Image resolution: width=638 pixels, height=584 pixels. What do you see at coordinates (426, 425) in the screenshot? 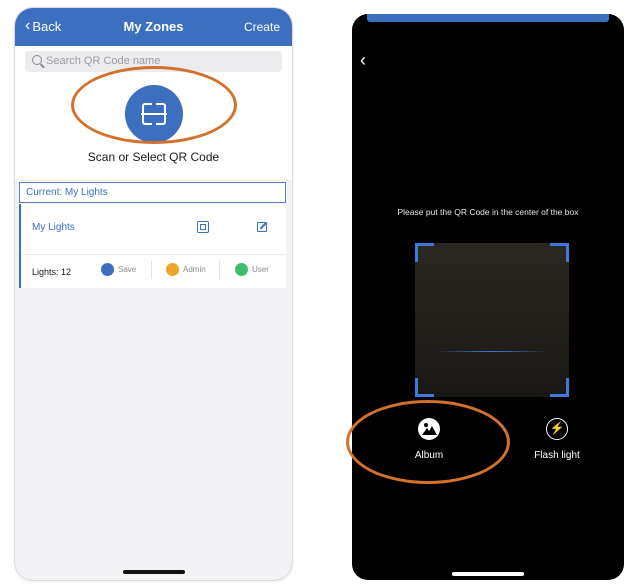
I see `image-icon-sun` at bounding box center [426, 425].